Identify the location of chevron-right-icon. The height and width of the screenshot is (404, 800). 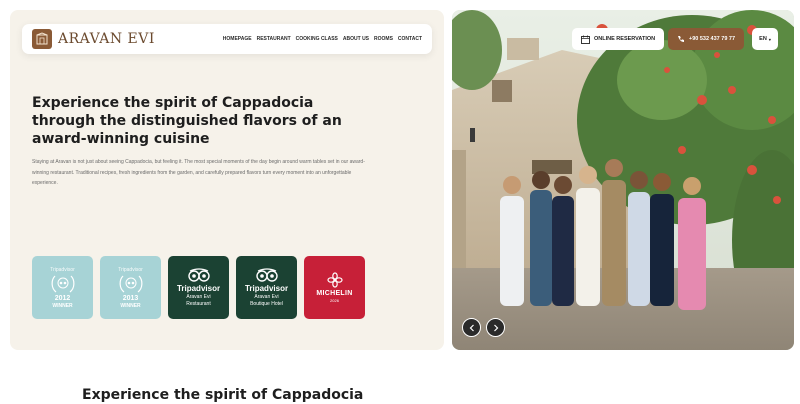
(495, 327).